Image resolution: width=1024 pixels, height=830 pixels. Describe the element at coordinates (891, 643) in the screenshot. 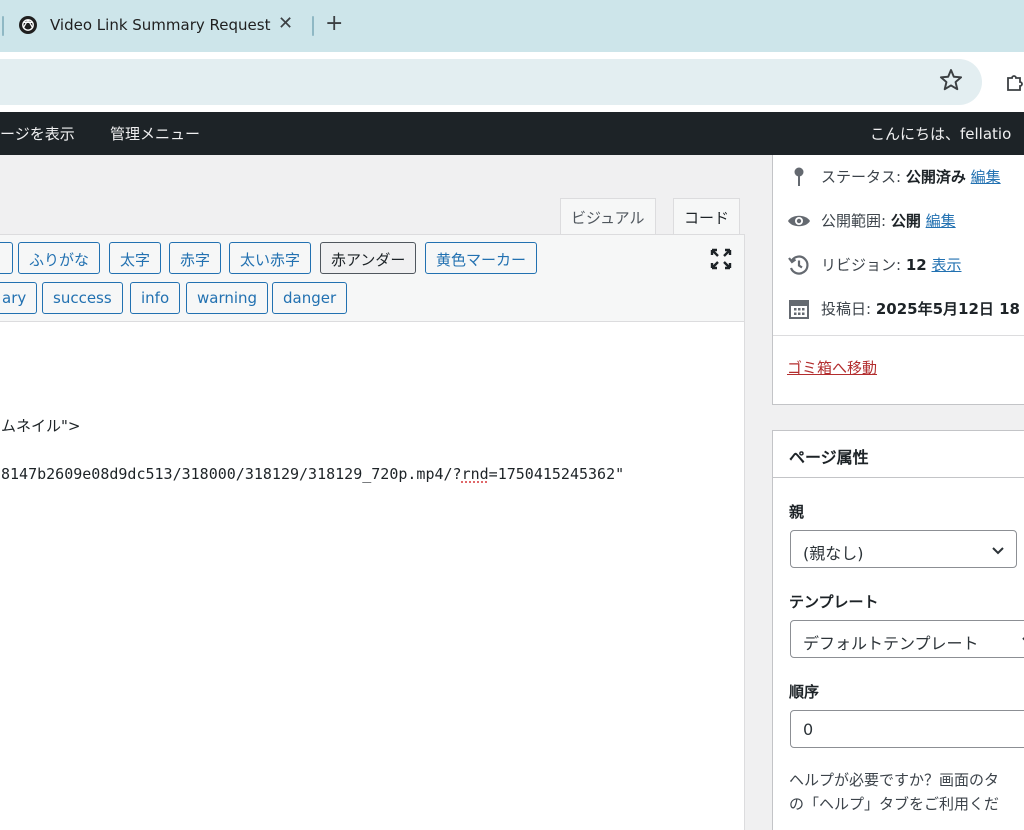

I see `template-select-value: デフォルトテンプレート` at that location.